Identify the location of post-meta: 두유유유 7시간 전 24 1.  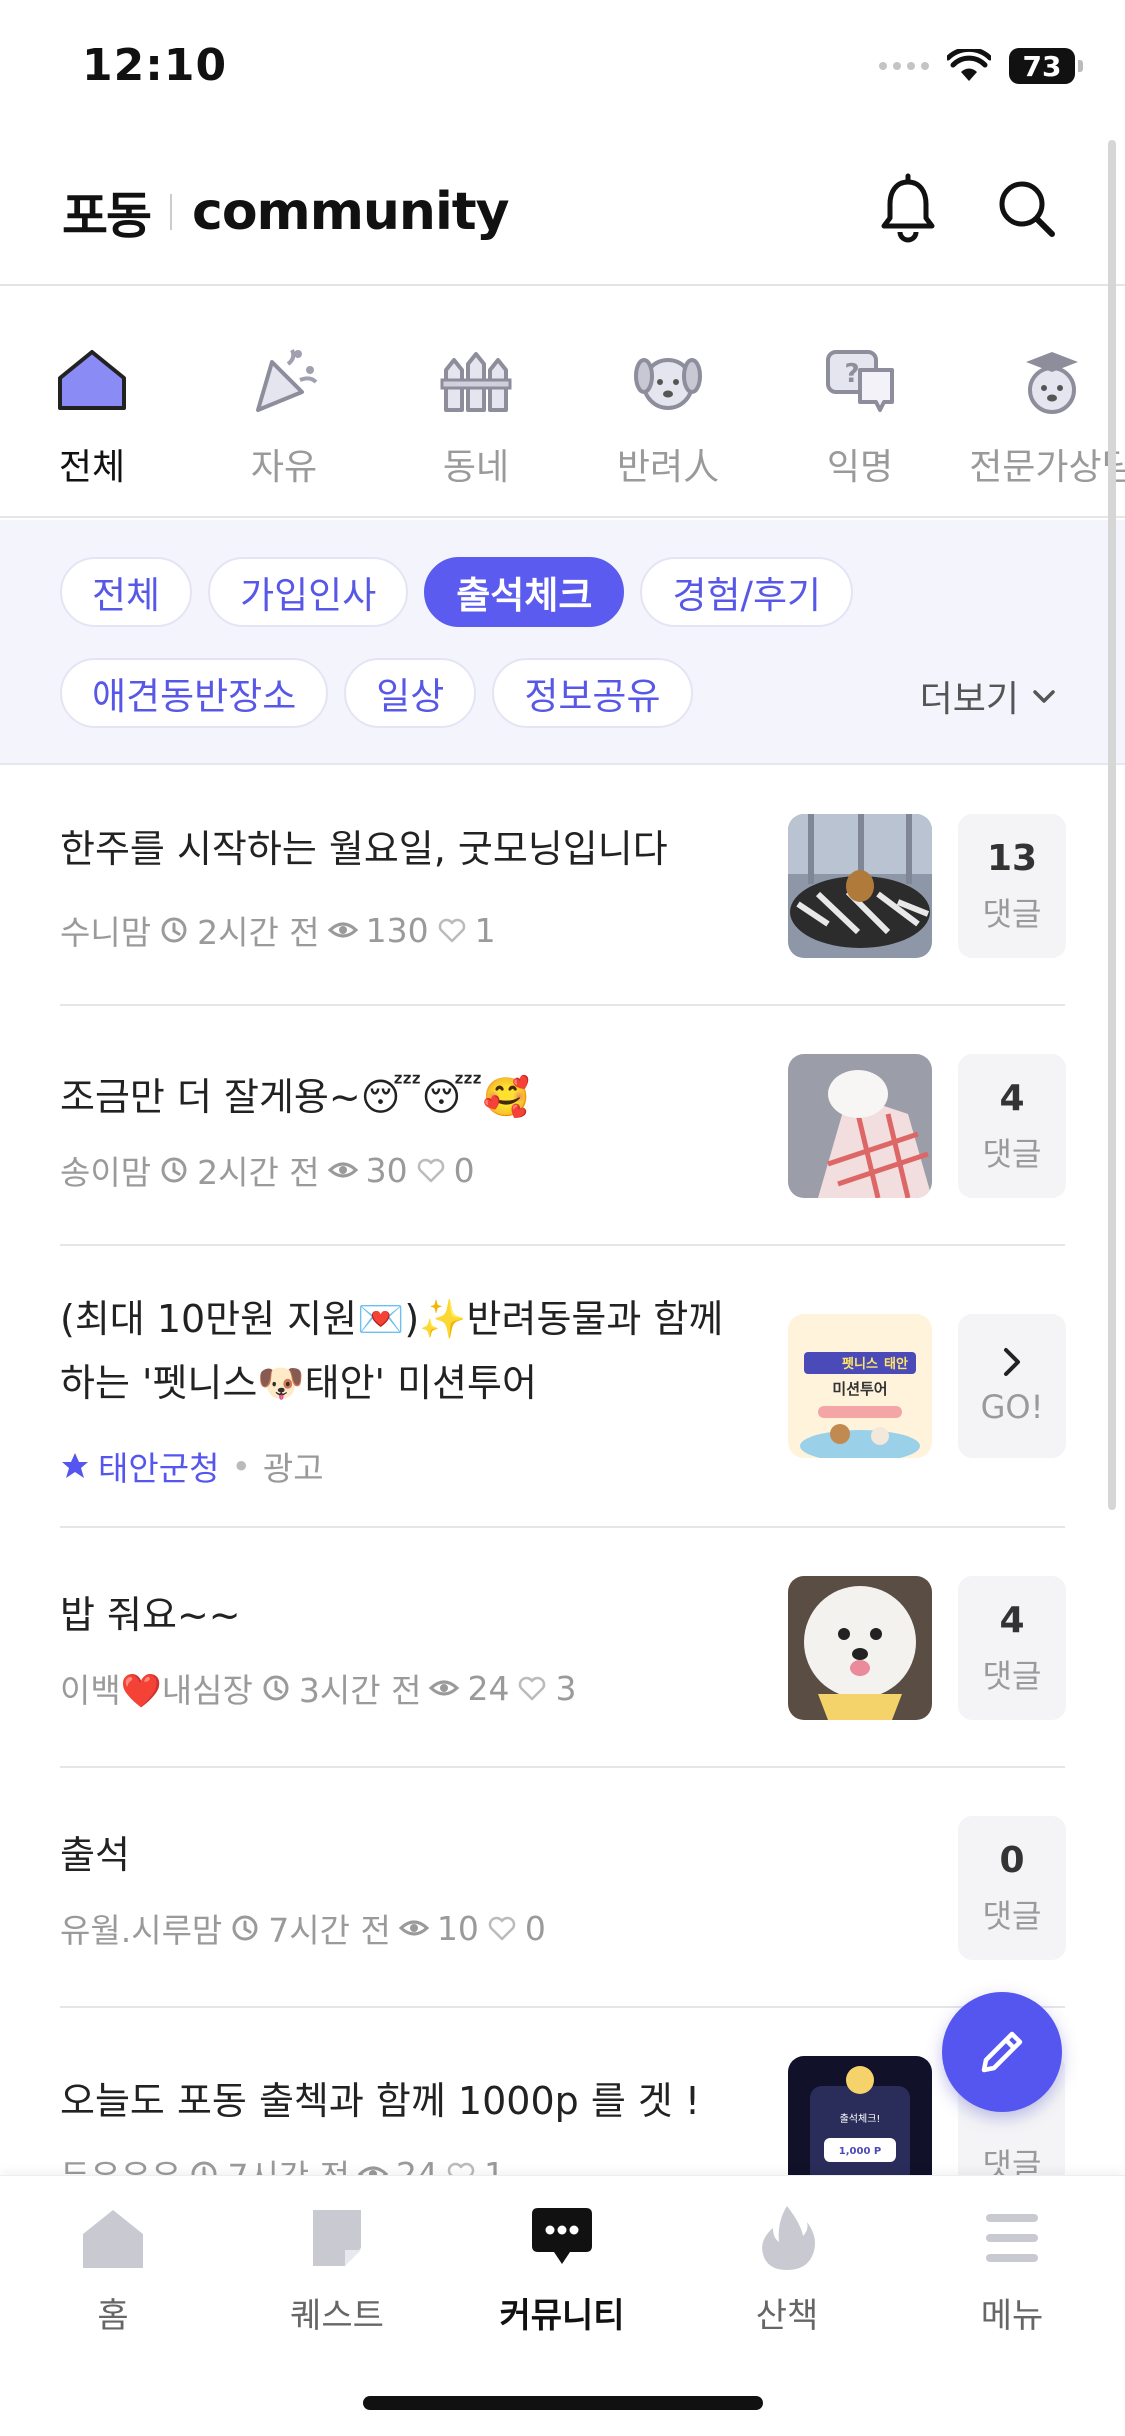
(282, 2162).